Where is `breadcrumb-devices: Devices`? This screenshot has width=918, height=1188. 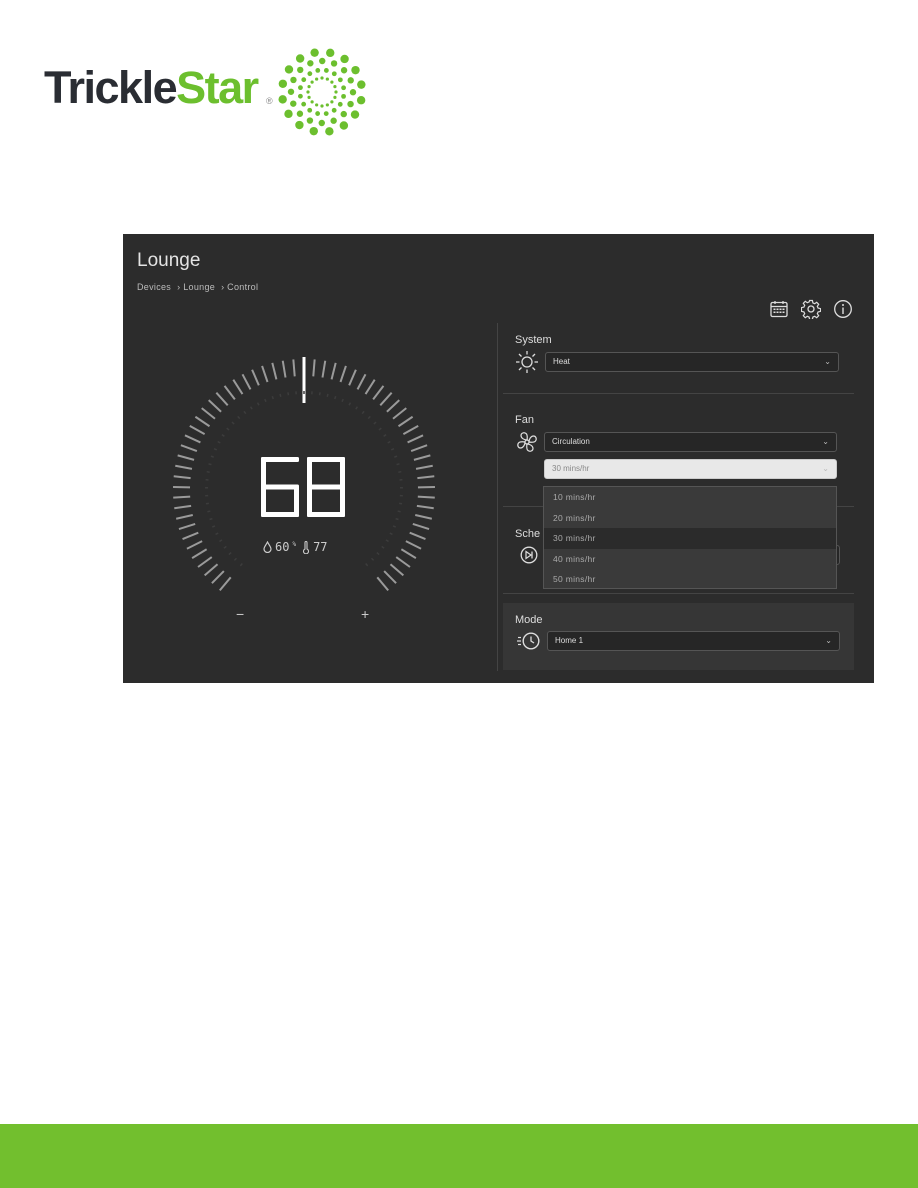 breadcrumb-devices: Devices is located at coordinates (154, 287).